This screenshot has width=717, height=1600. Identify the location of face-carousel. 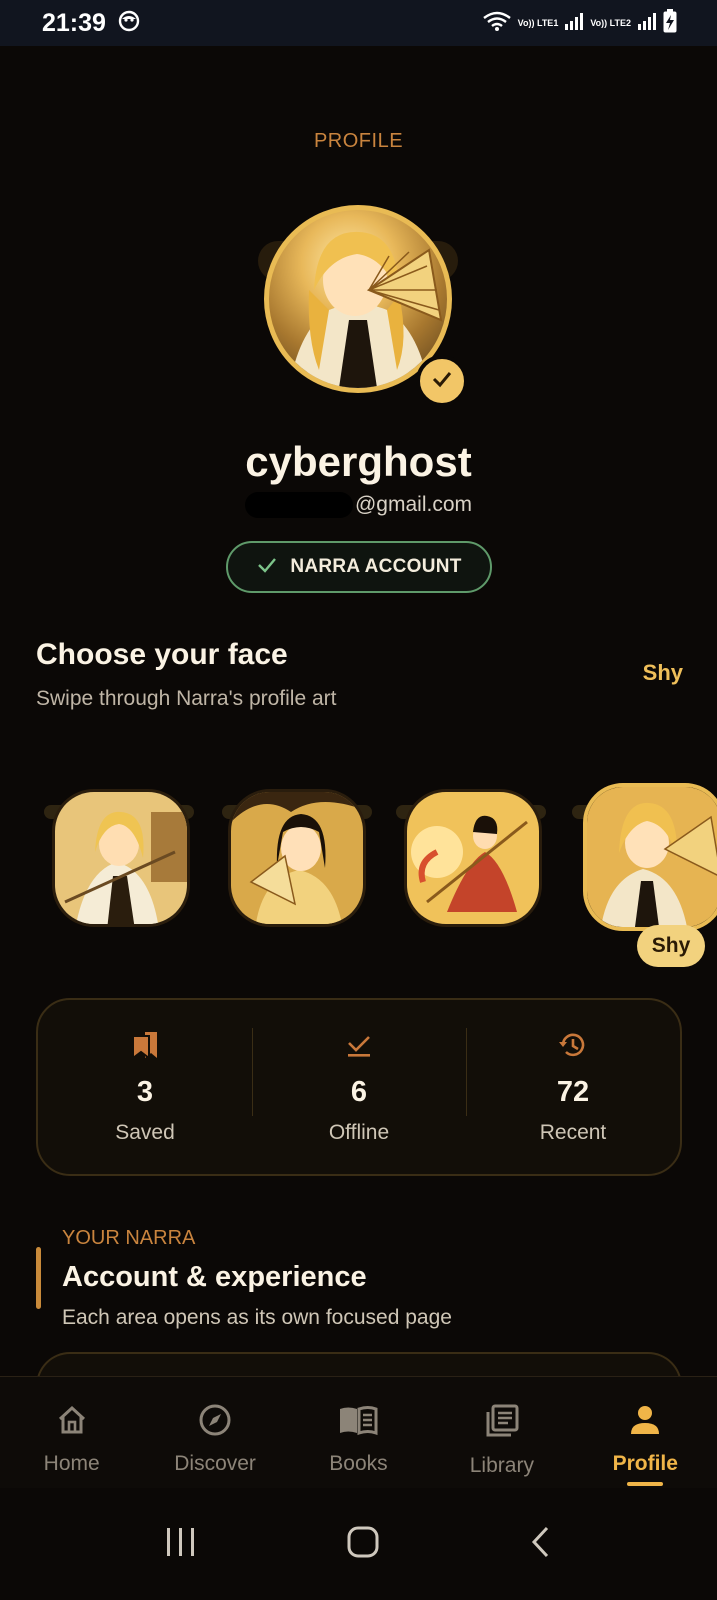
(358, 873).